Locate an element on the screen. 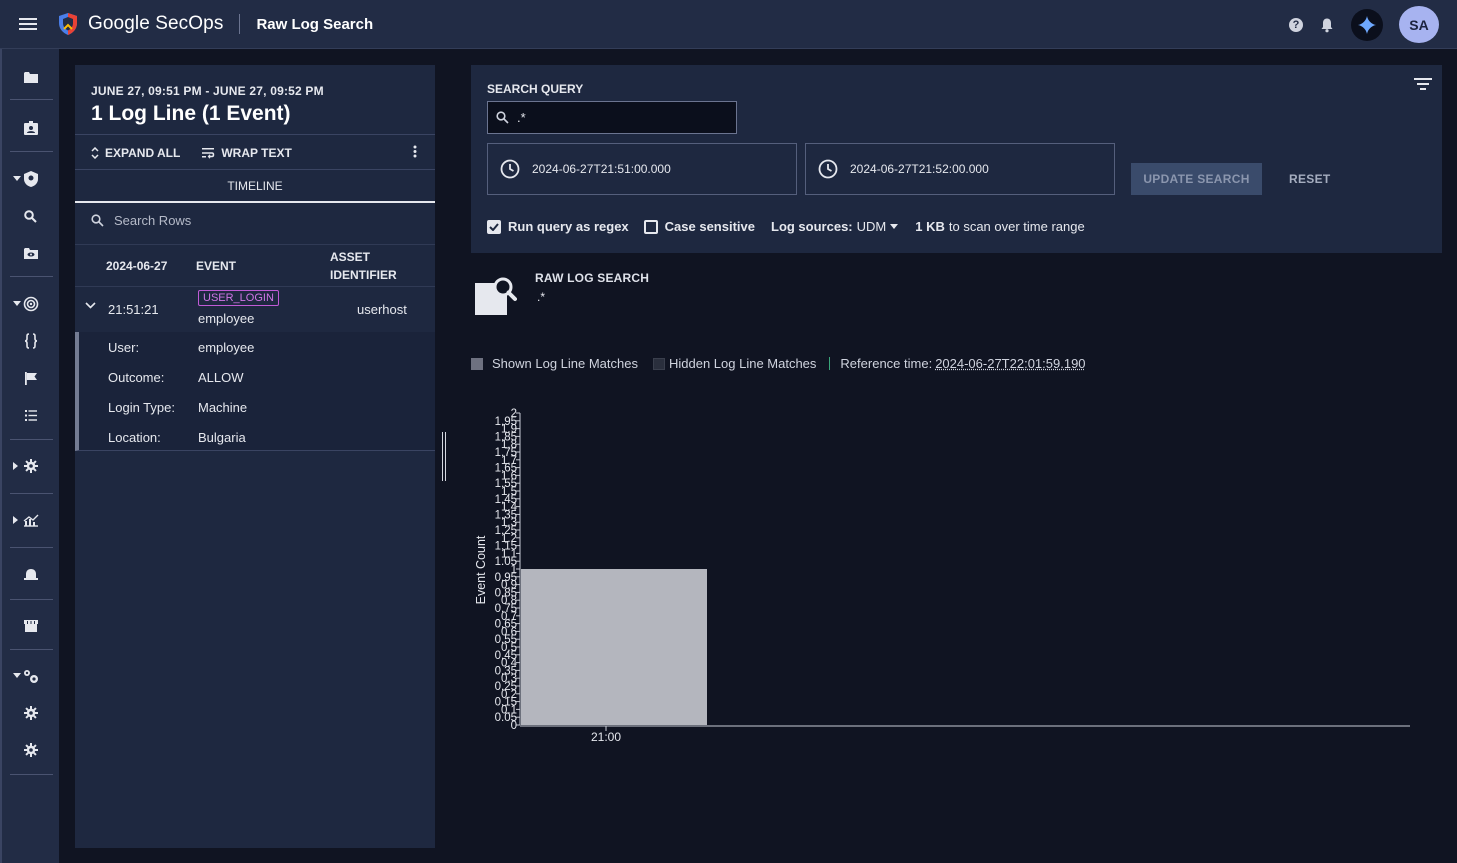 Image resolution: width=1457 pixels, height=863 pixels. folder-eye-icon is located at coordinates (30, 253).